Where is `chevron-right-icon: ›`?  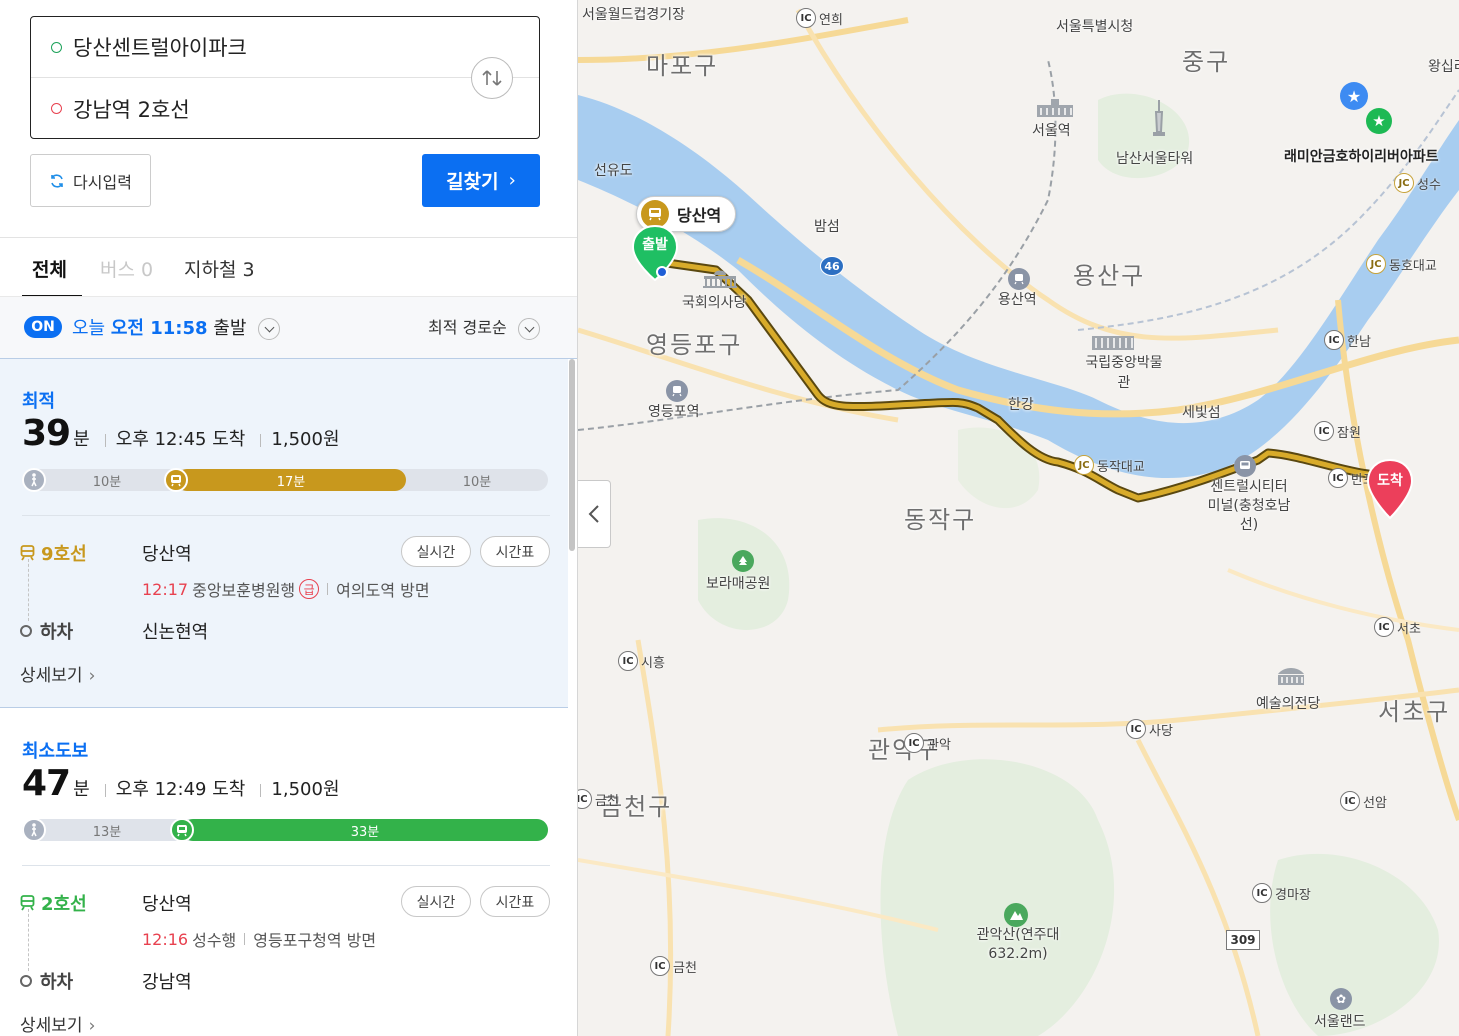 chevron-right-icon: › is located at coordinates (512, 180).